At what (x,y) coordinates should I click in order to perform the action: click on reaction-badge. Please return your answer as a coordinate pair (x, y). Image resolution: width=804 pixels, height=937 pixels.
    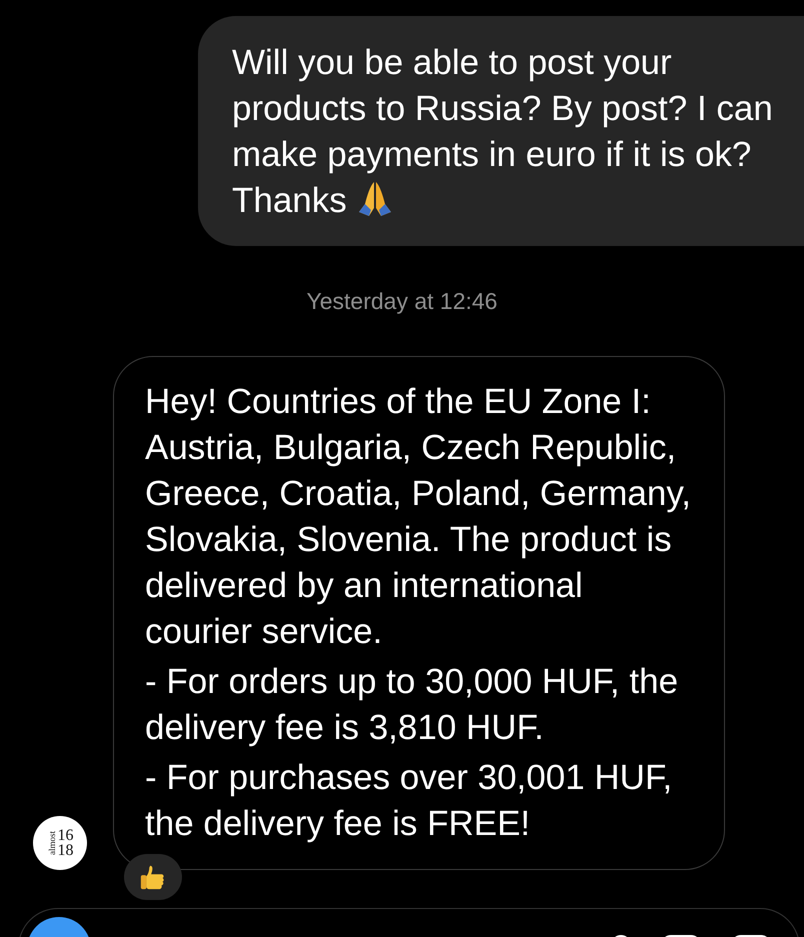
    Looking at the image, I should click on (153, 877).